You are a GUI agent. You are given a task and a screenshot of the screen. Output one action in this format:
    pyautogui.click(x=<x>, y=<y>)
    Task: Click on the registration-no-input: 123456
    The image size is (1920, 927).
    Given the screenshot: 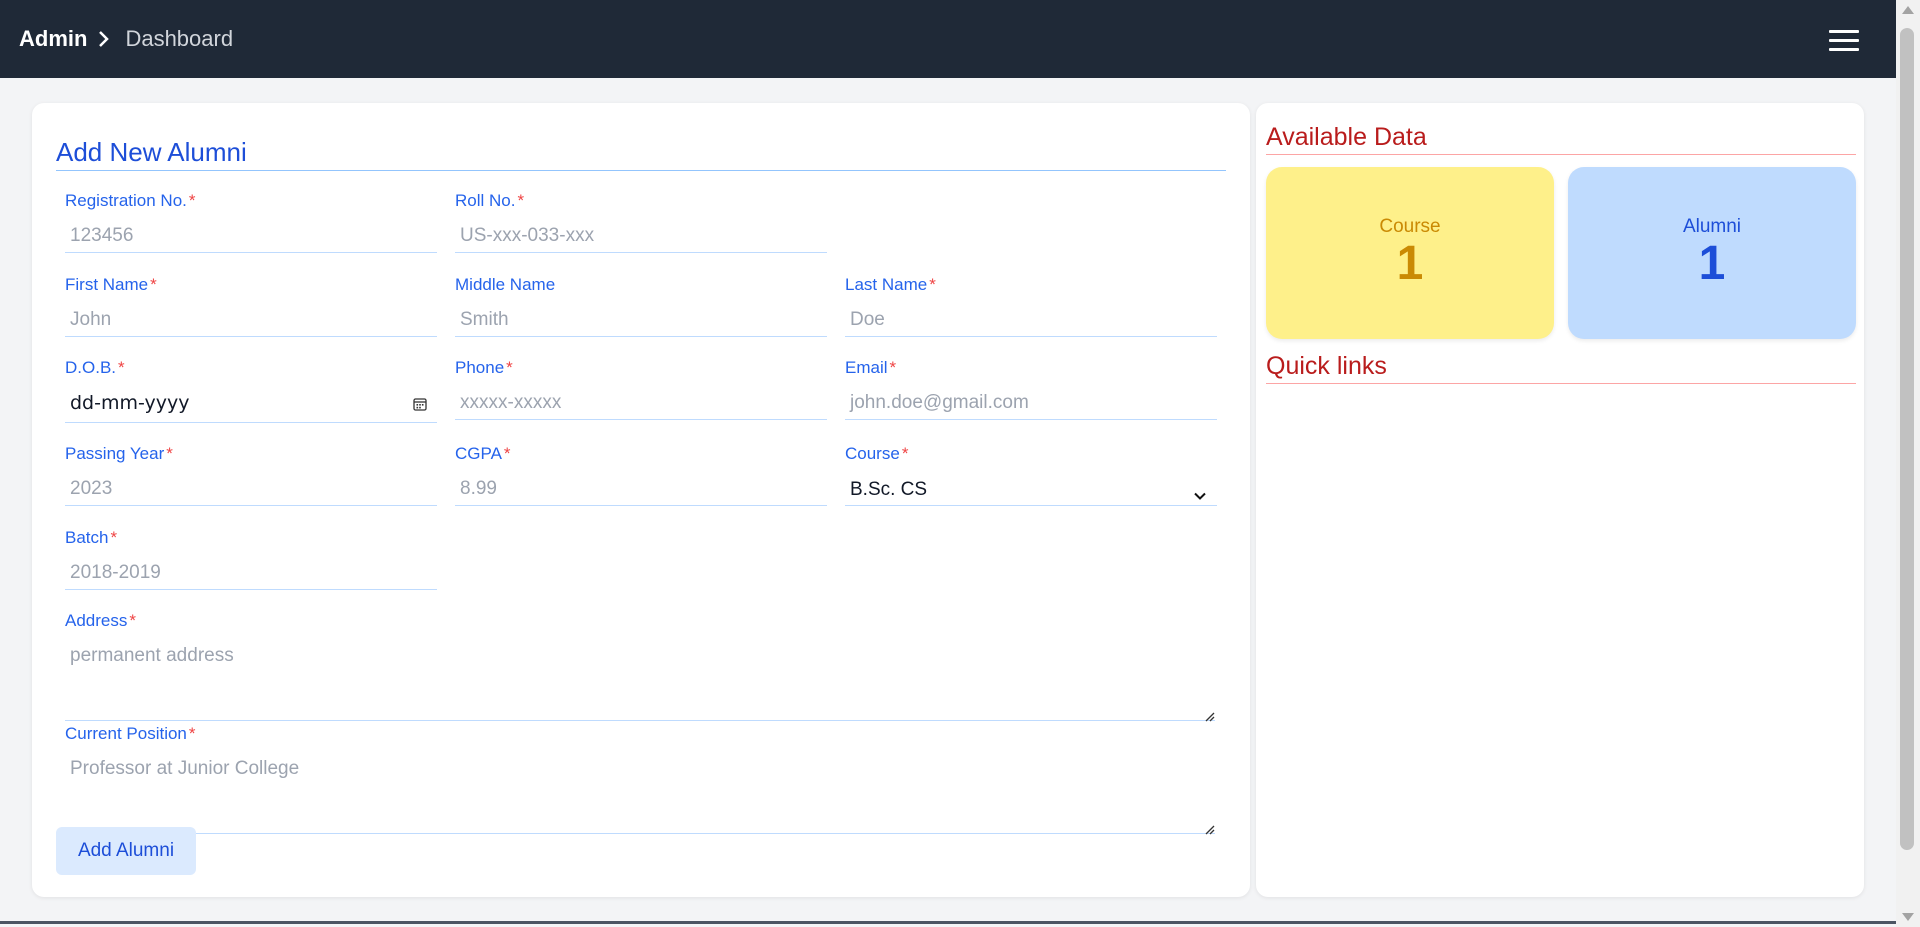 What is the action you would take?
    pyautogui.click(x=251, y=237)
    